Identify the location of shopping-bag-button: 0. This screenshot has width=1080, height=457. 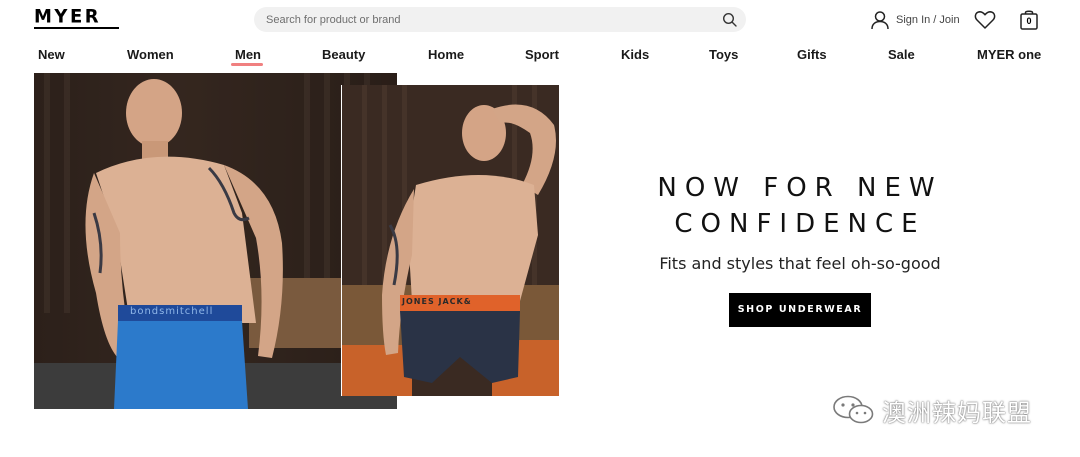
(1029, 20).